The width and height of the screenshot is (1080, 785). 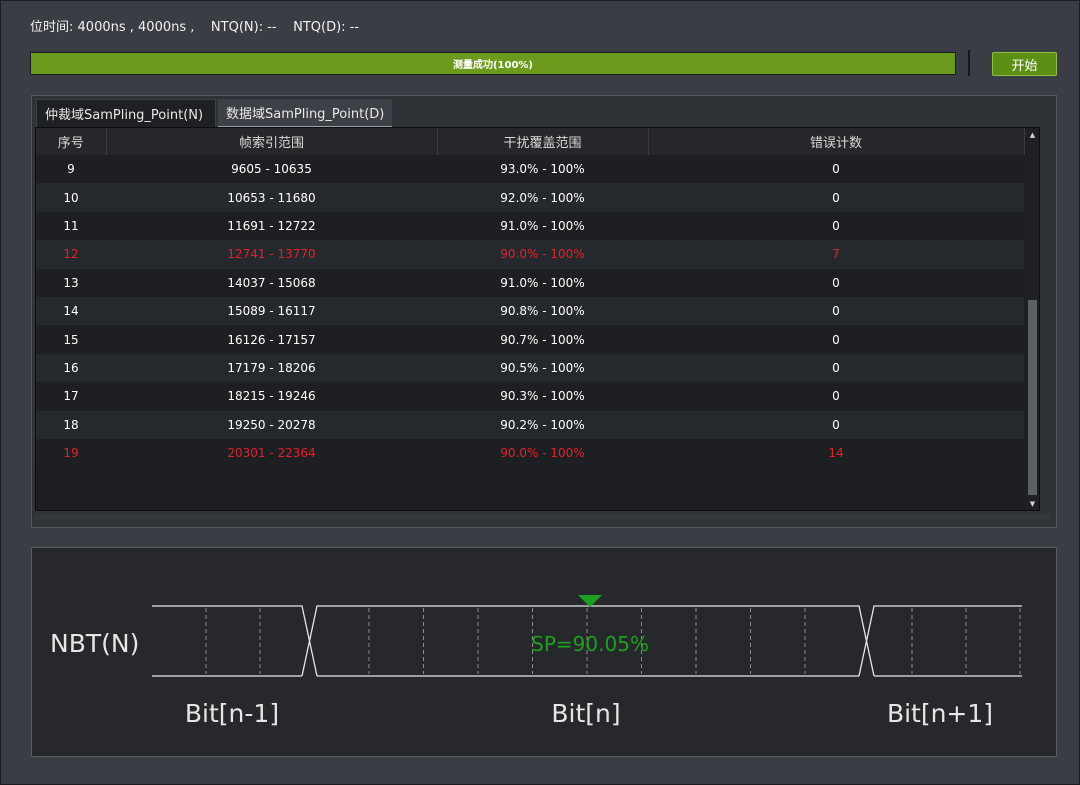 I want to click on cell-coverage: 93.0% - 100%, so click(x=542, y=169).